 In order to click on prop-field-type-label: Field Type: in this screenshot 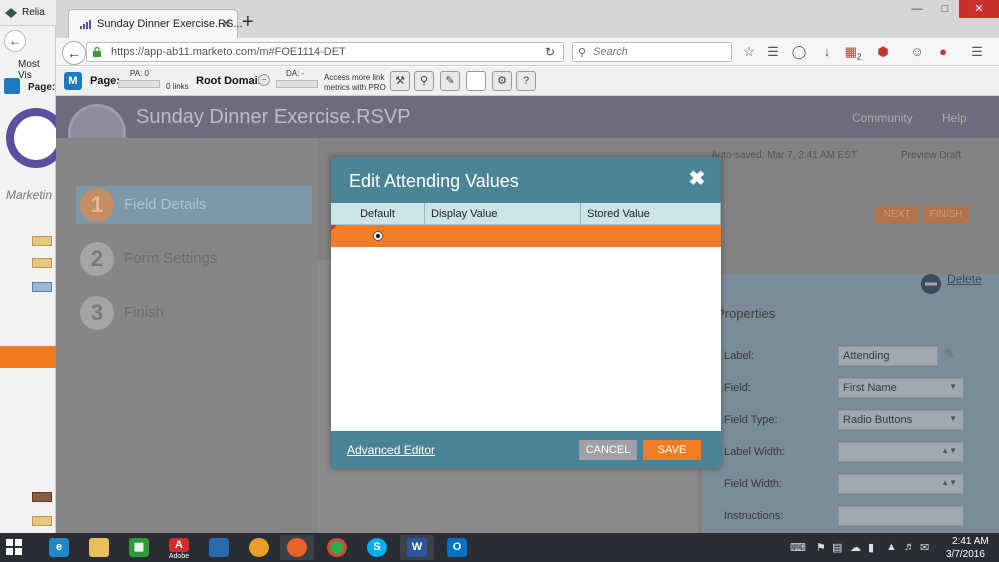, I will do `click(751, 420)`.